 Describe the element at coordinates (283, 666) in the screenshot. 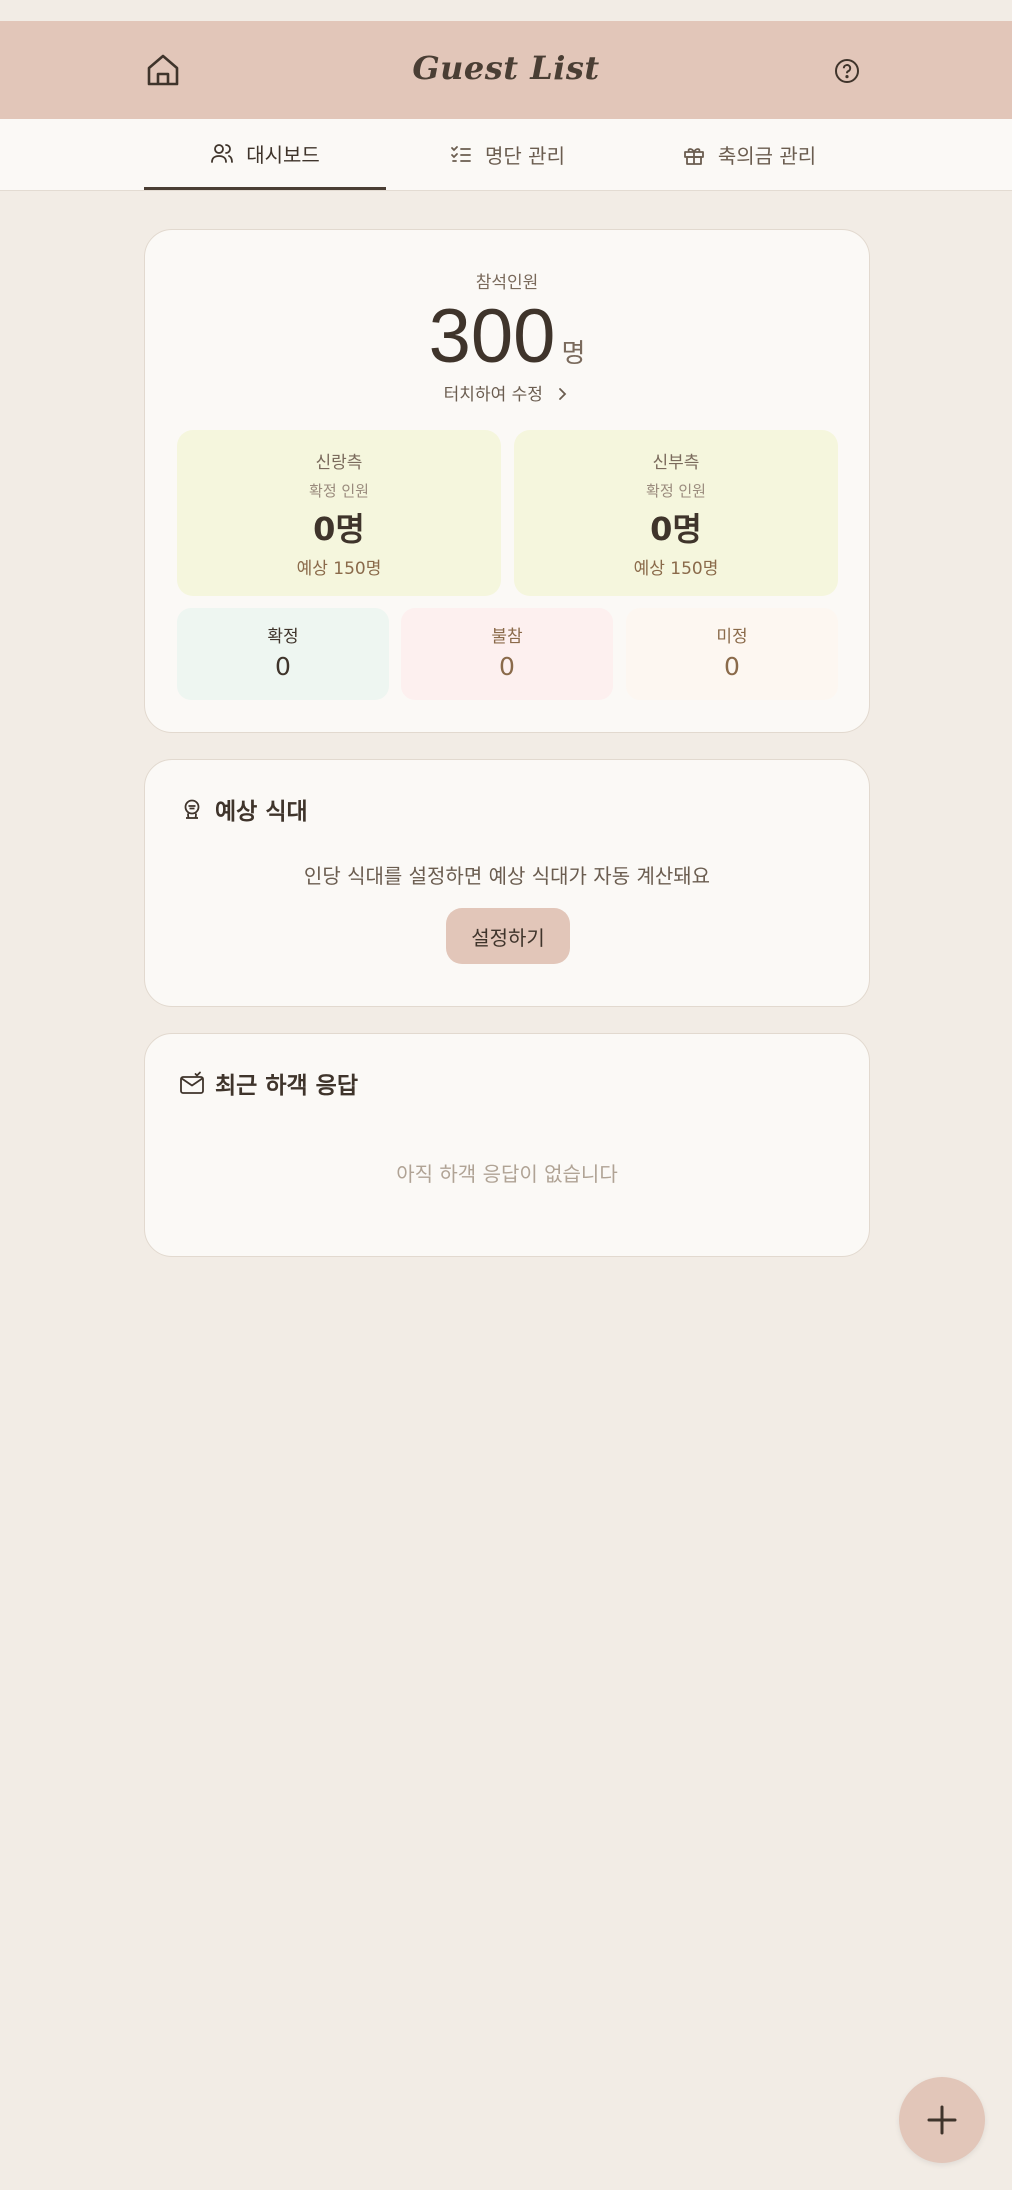

I see `stat-confirmed-value: 0` at that location.